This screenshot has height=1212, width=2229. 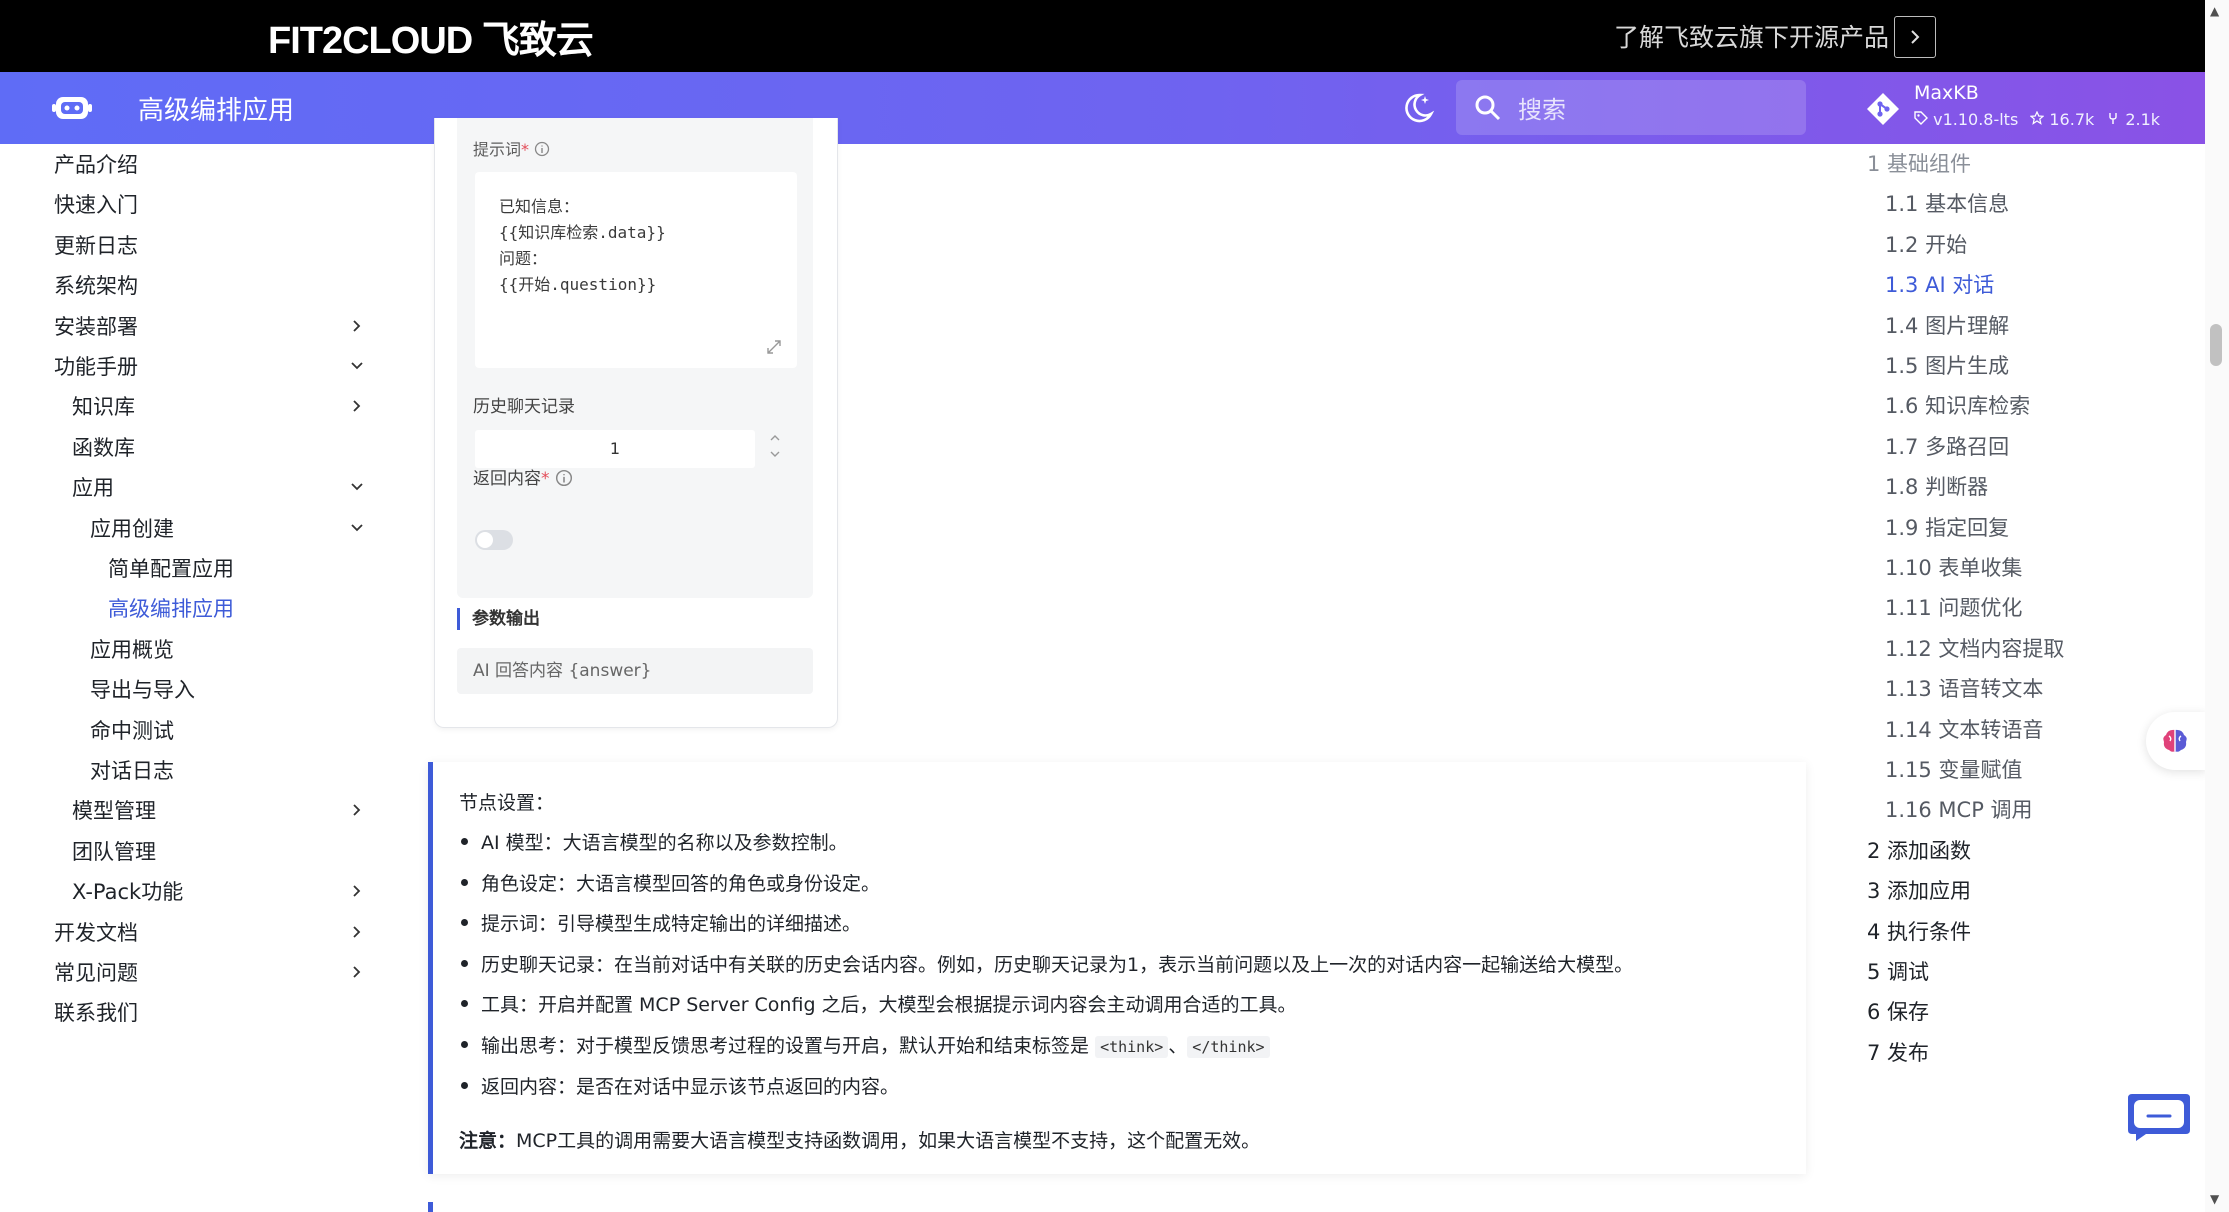 I want to click on scroll-up-arrow: ▲, so click(x=2214, y=11).